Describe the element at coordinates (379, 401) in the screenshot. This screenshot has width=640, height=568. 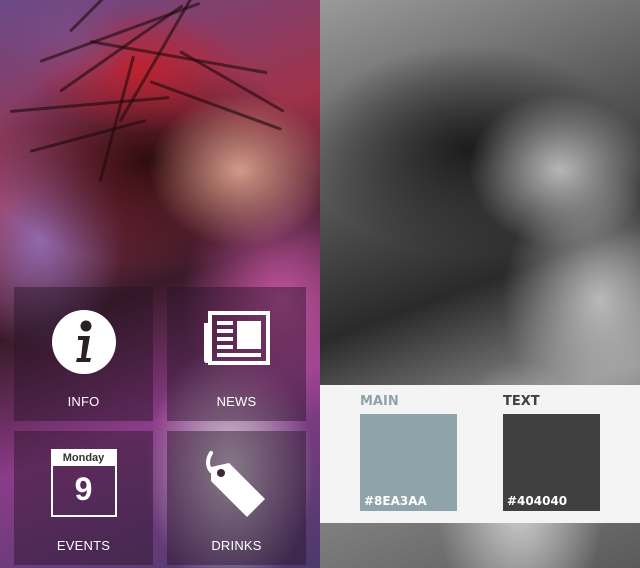
I see `main-color-title: MAIN` at that location.